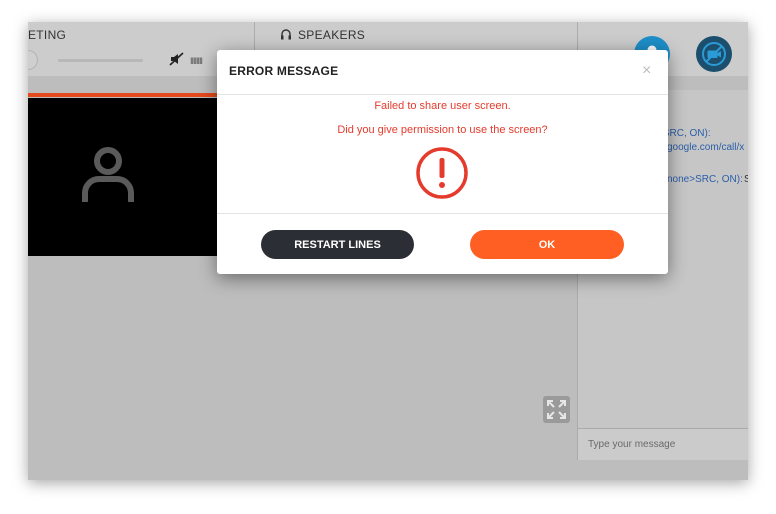 The width and height of the screenshot is (776, 514). Describe the element at coordinates (442, 175) in the screenshot. I see `alert-icon` at that location.